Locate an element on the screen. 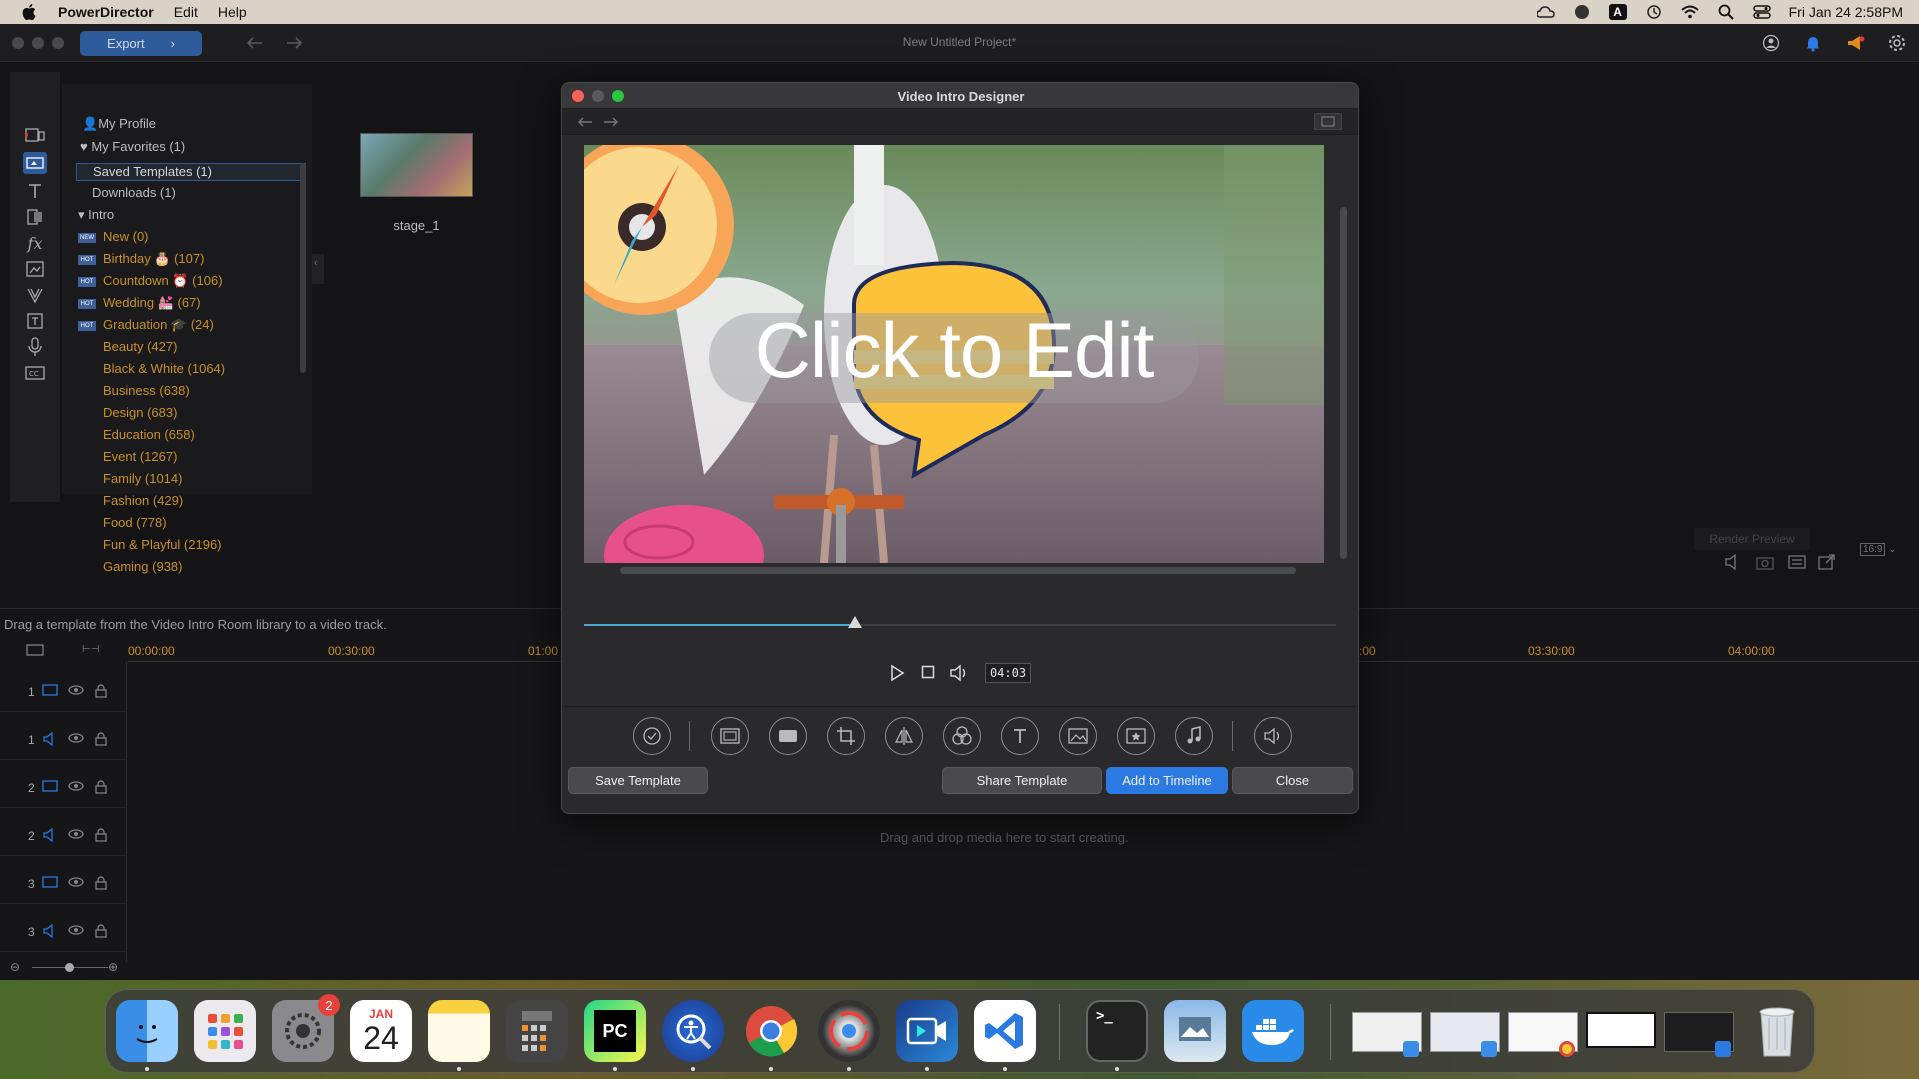  powerdirector-dock-icon is located at coordinates (849, 1031).